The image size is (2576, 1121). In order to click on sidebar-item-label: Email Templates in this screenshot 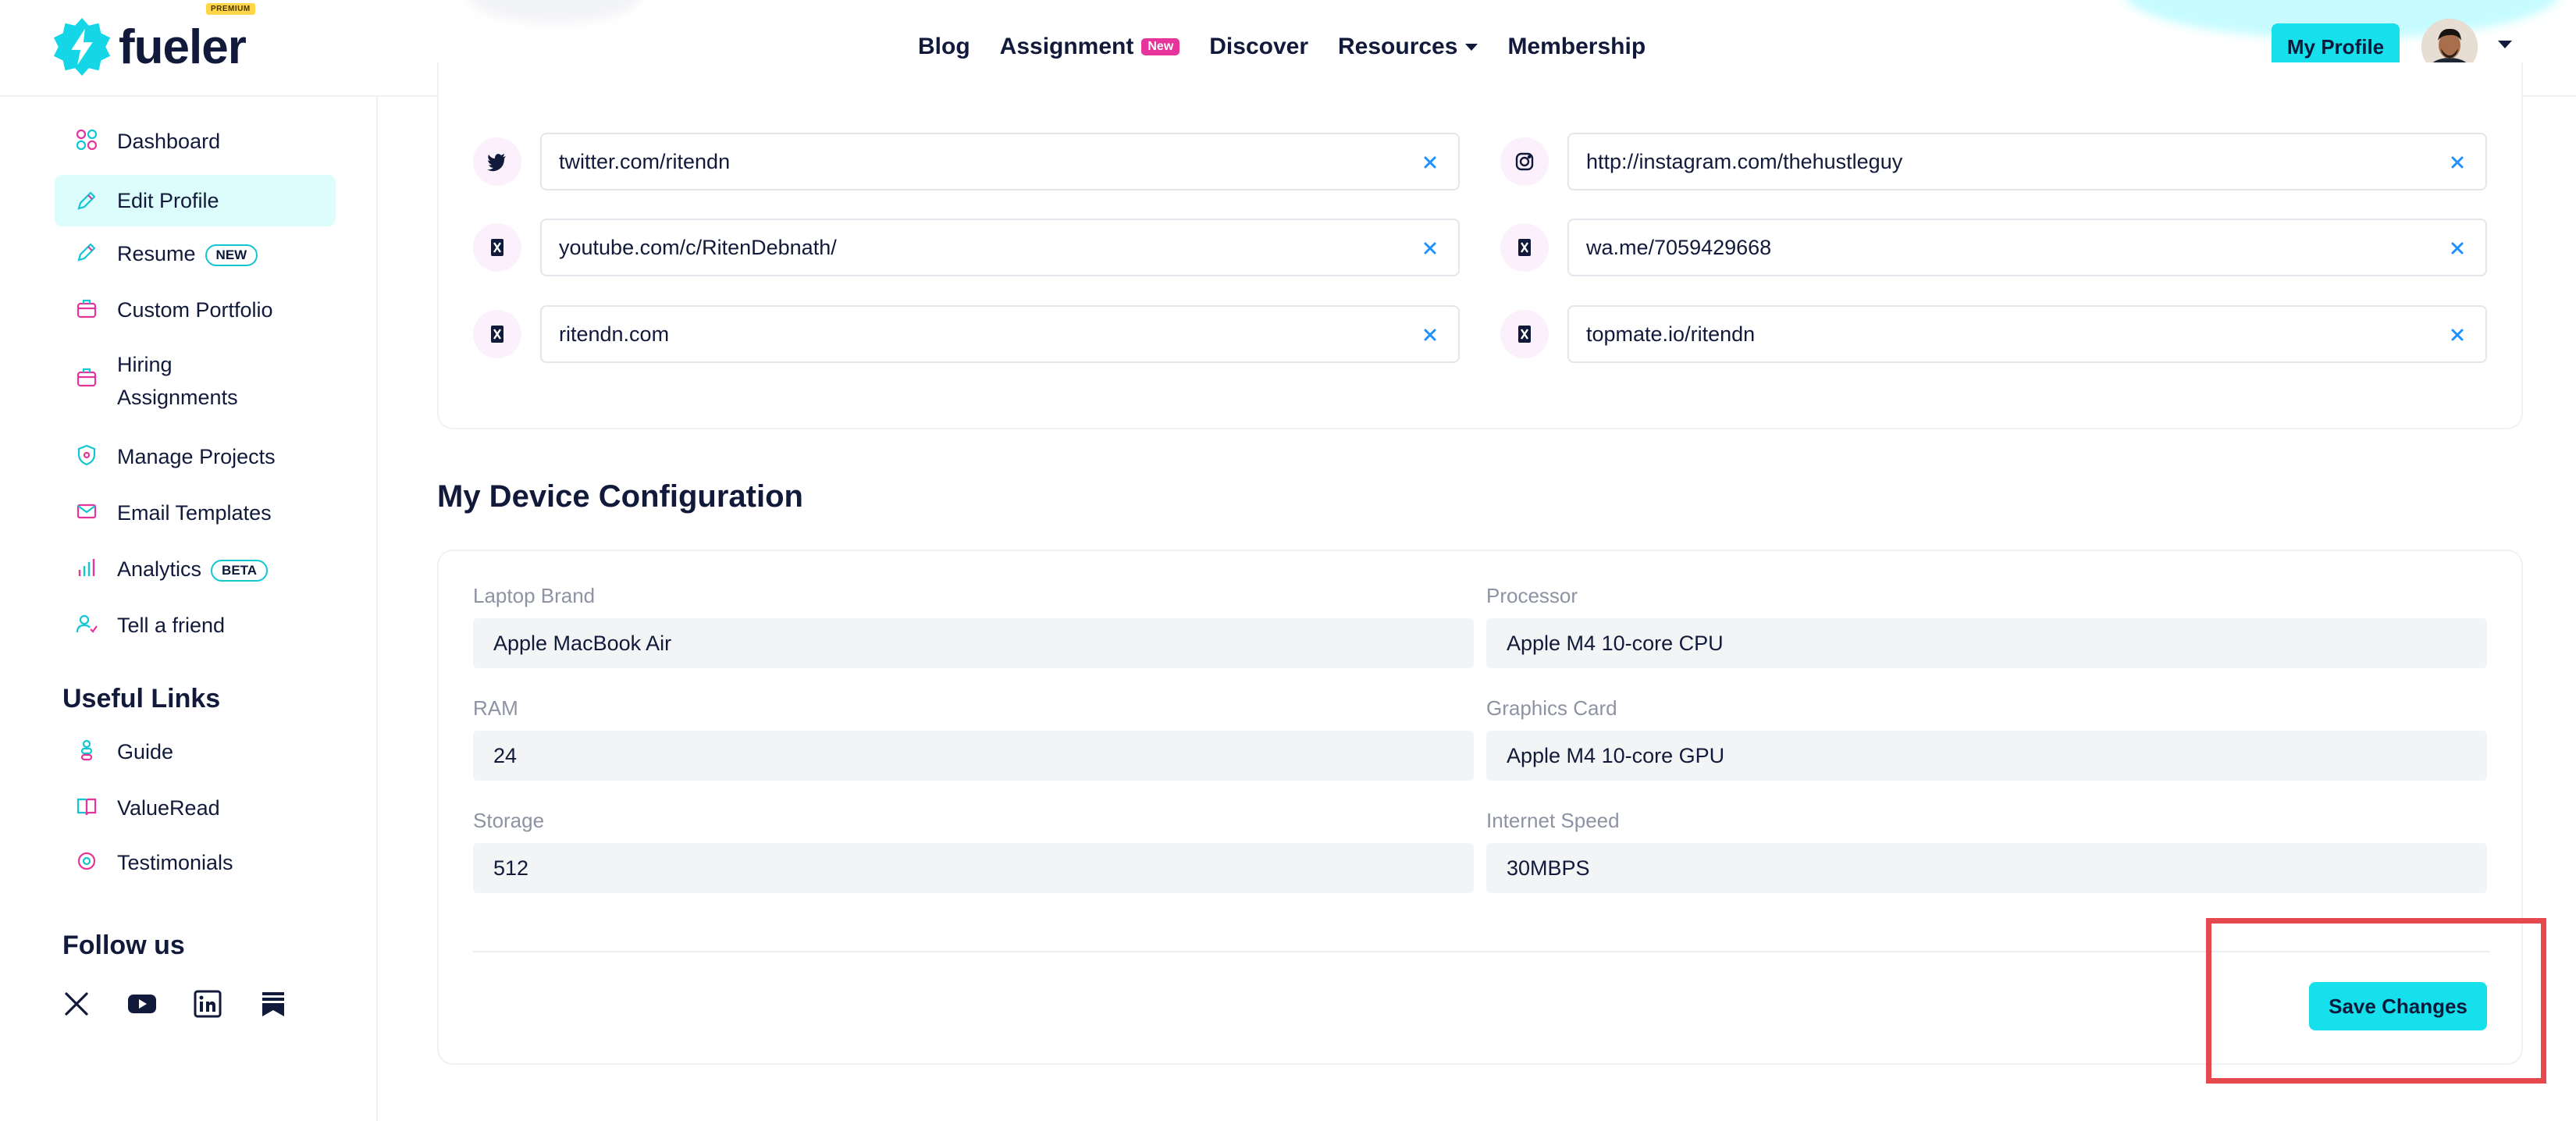, I will do `click(194, 513)`.